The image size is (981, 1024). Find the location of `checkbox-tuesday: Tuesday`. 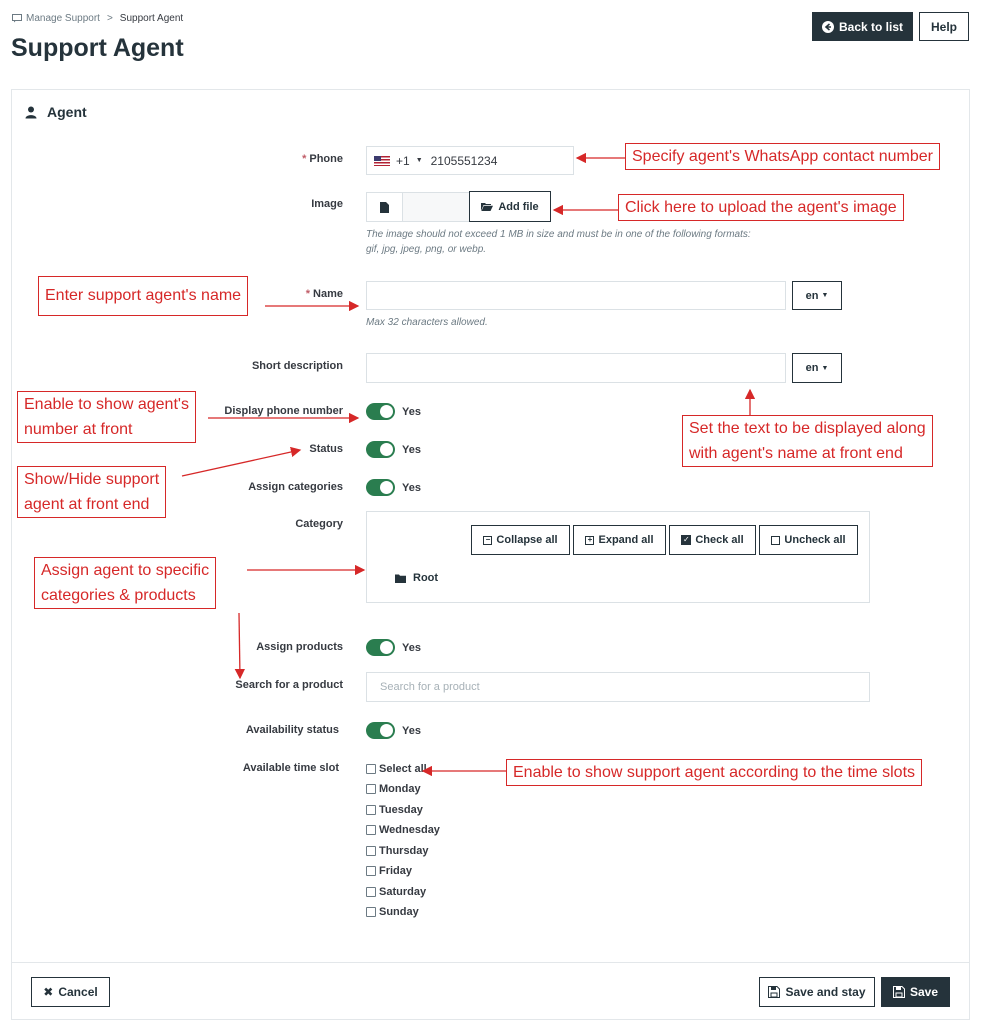

checkbox-tuesday: Tuesday is located at coordinates (394, 810).